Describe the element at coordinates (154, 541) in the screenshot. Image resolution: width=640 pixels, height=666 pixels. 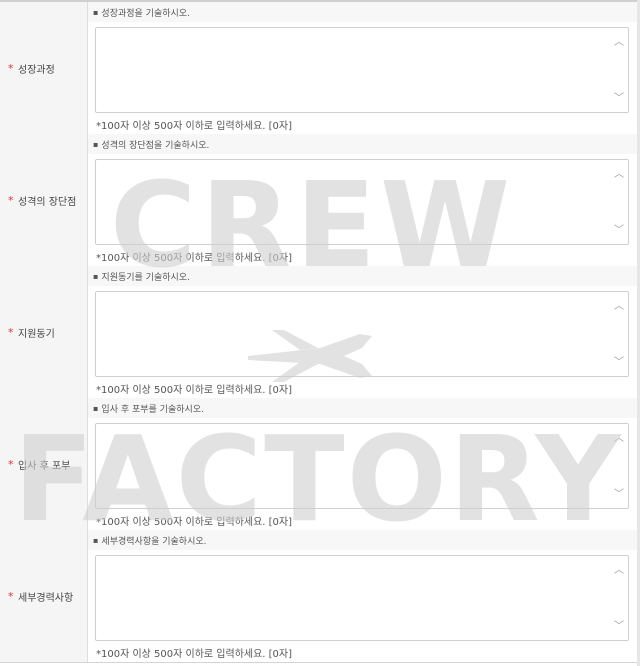
I see `hint-text: 세부경력사항을 기술하시오.` at that location.